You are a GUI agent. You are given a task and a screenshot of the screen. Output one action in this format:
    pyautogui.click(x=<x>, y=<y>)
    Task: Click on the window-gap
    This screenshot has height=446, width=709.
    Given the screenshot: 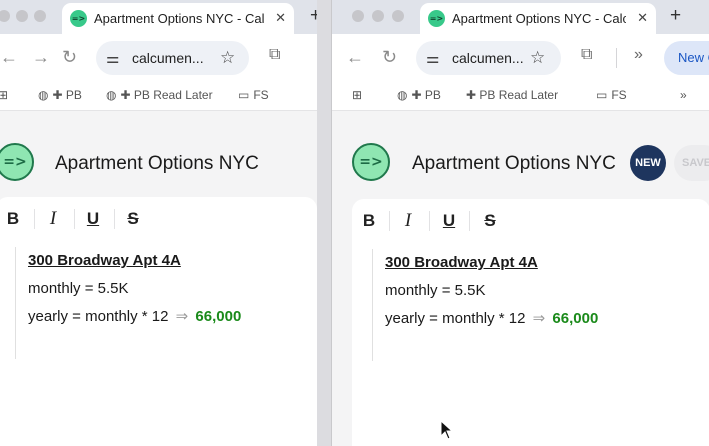 What is the action you would take?
    pyautogui.click(x=324, y=223)
    